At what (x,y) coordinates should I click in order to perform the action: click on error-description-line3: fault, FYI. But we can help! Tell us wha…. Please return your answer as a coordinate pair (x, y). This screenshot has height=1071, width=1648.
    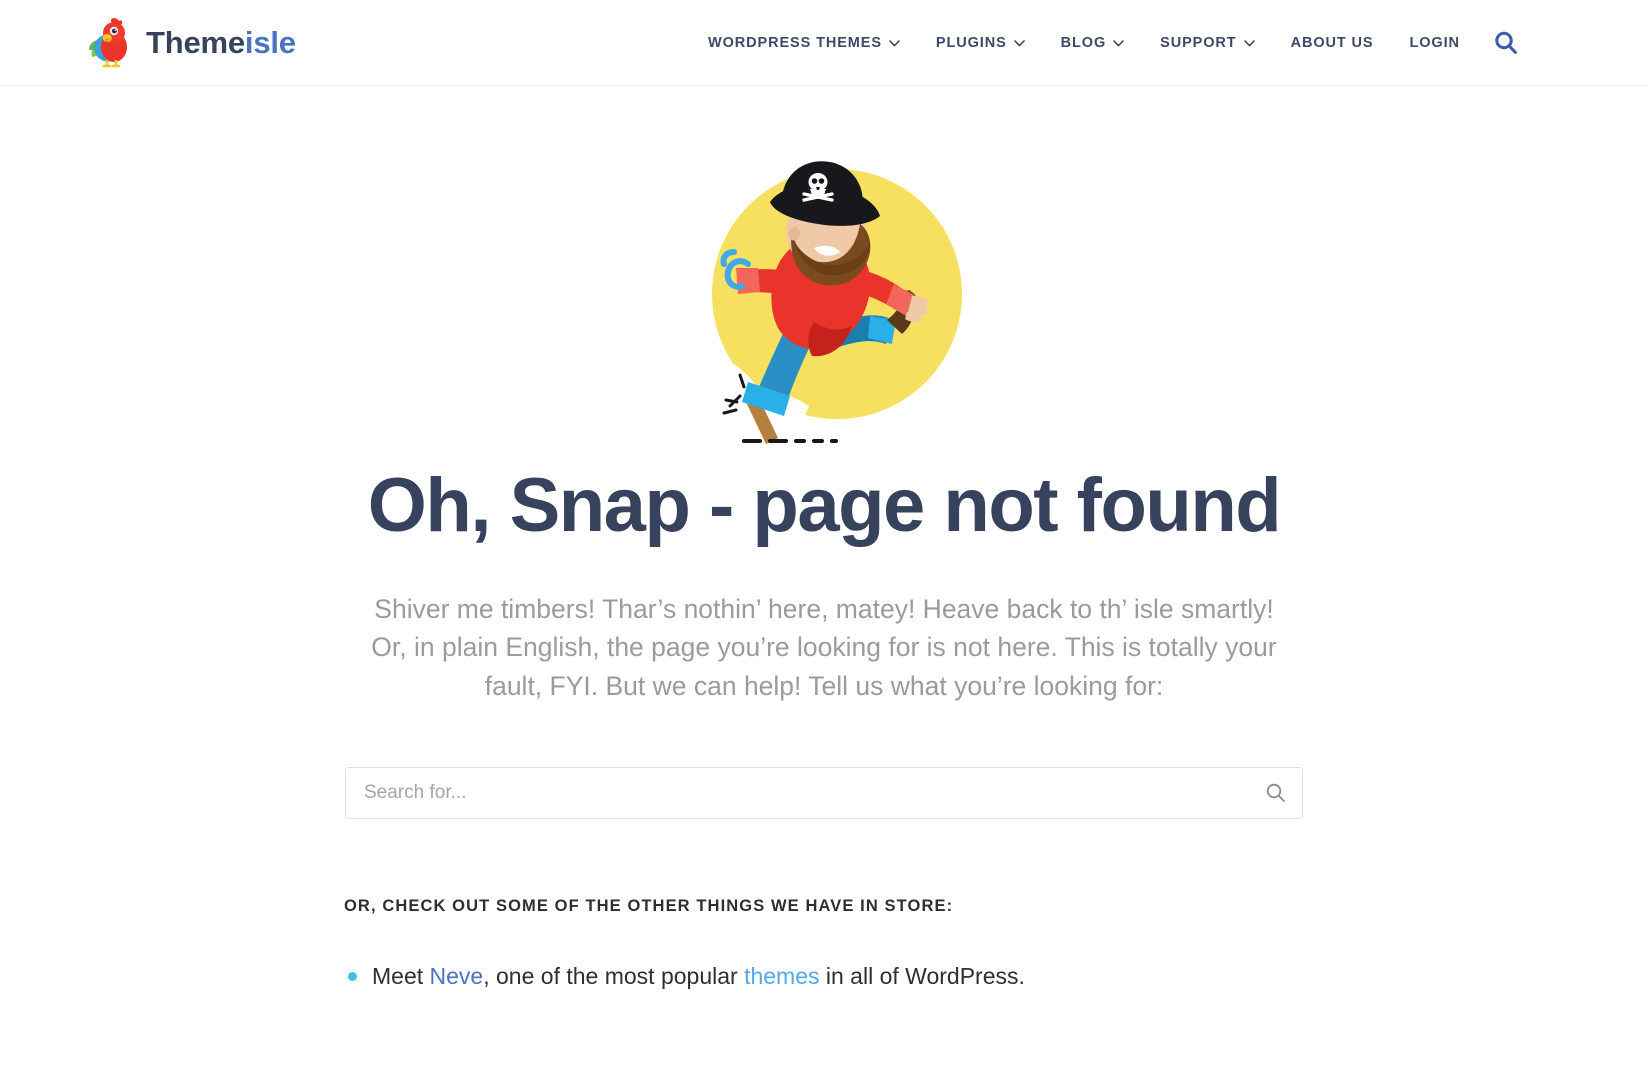
    Looking at the image, I should click on (824, 685).